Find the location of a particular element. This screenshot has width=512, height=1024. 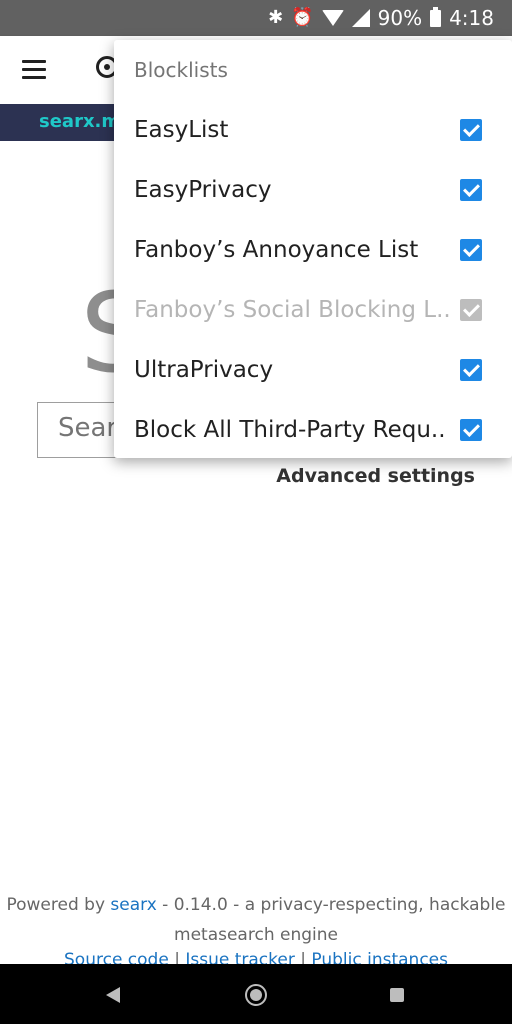

alarm-icon: ⏰ is located at coordinates (302, 17).